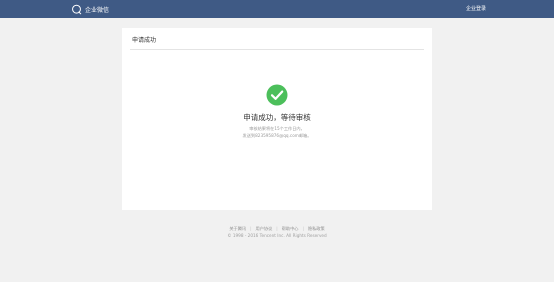  What do you see at coordinates (277, 95) in the screenshot?
I see `check-circle-icon` at bounding box center [277, 95].